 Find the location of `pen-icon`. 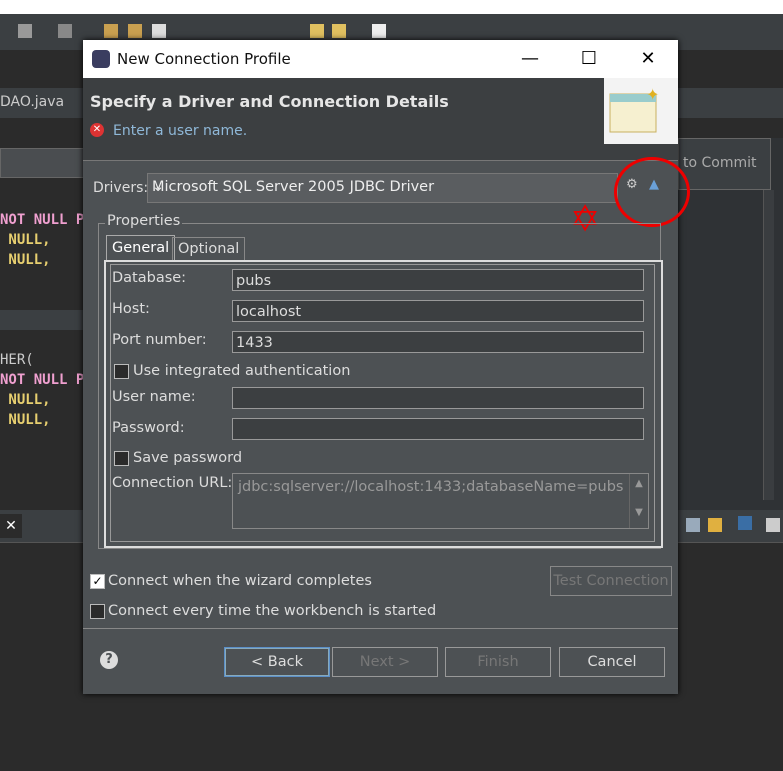

pen-icon is located at coordinates (159, 31).